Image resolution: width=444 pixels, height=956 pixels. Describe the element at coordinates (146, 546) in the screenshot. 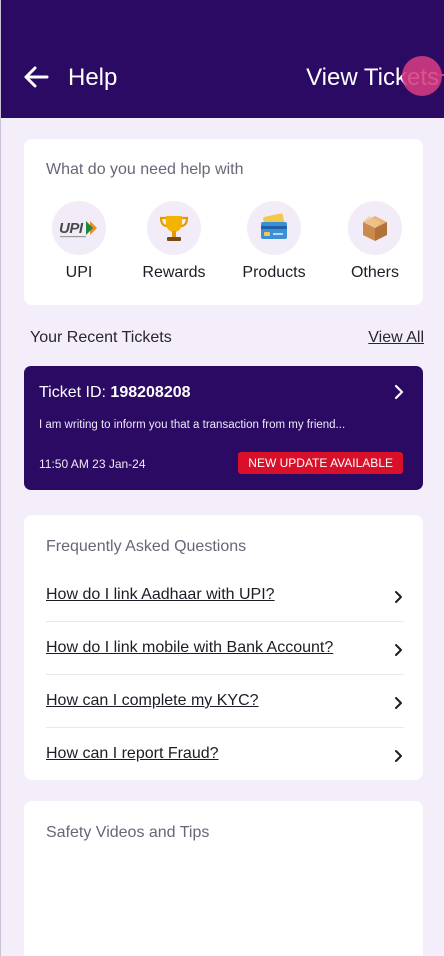

I see `faq-section-title: Frequently Asked Questions` at that location.